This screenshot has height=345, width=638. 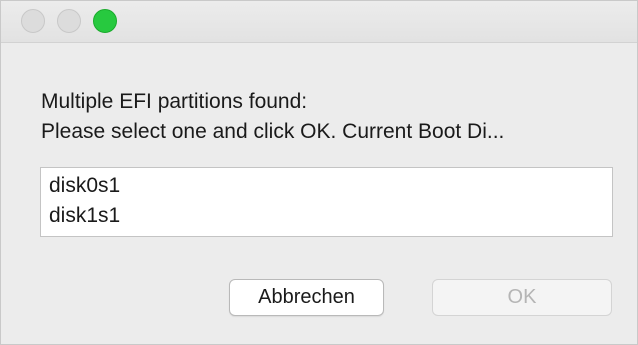 I want to click on message-line-1: Multiple EFI partitions found:, so click(x=174, y=101).